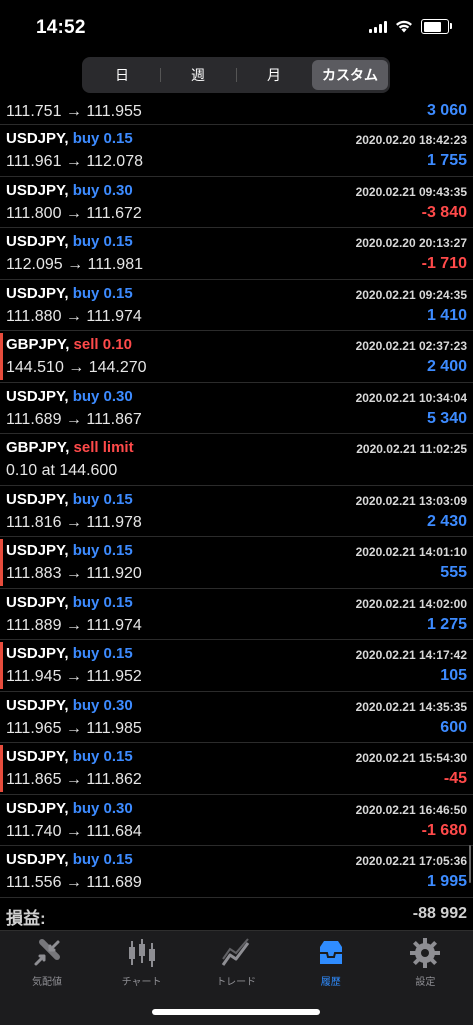  I want to click on deal-time: 2020.02.21 14:35:35, so click(411, 706).